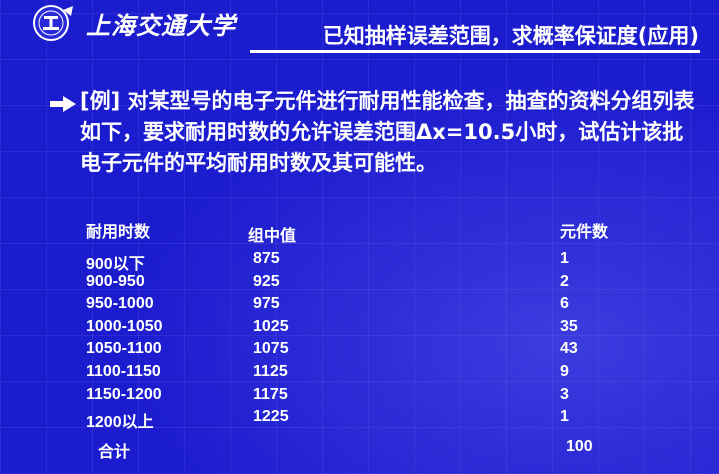  What do you see at coordinates (271, 416) in the screenshot?
I see `table-cell-midpoint: 1225` at bounding box center [271, 416].